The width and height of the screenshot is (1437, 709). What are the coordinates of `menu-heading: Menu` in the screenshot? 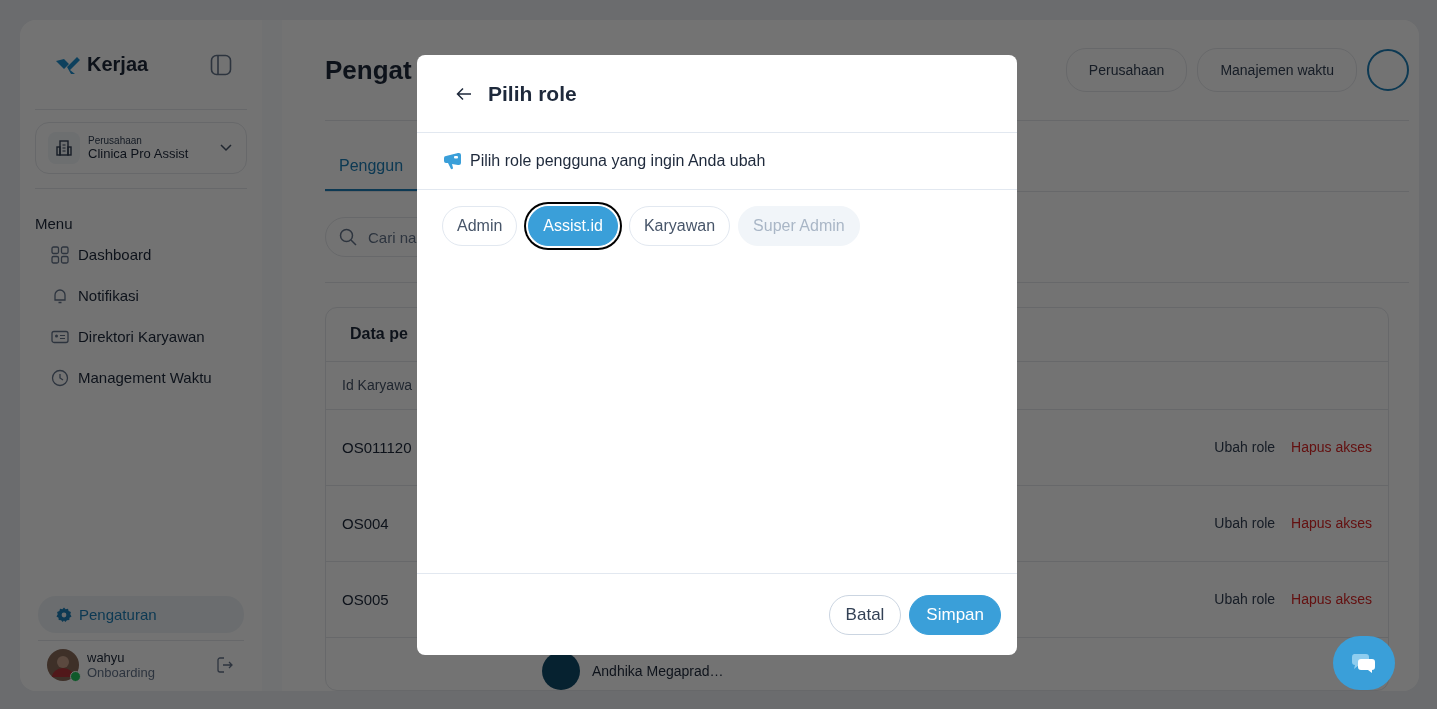 It's located at (54, 223).